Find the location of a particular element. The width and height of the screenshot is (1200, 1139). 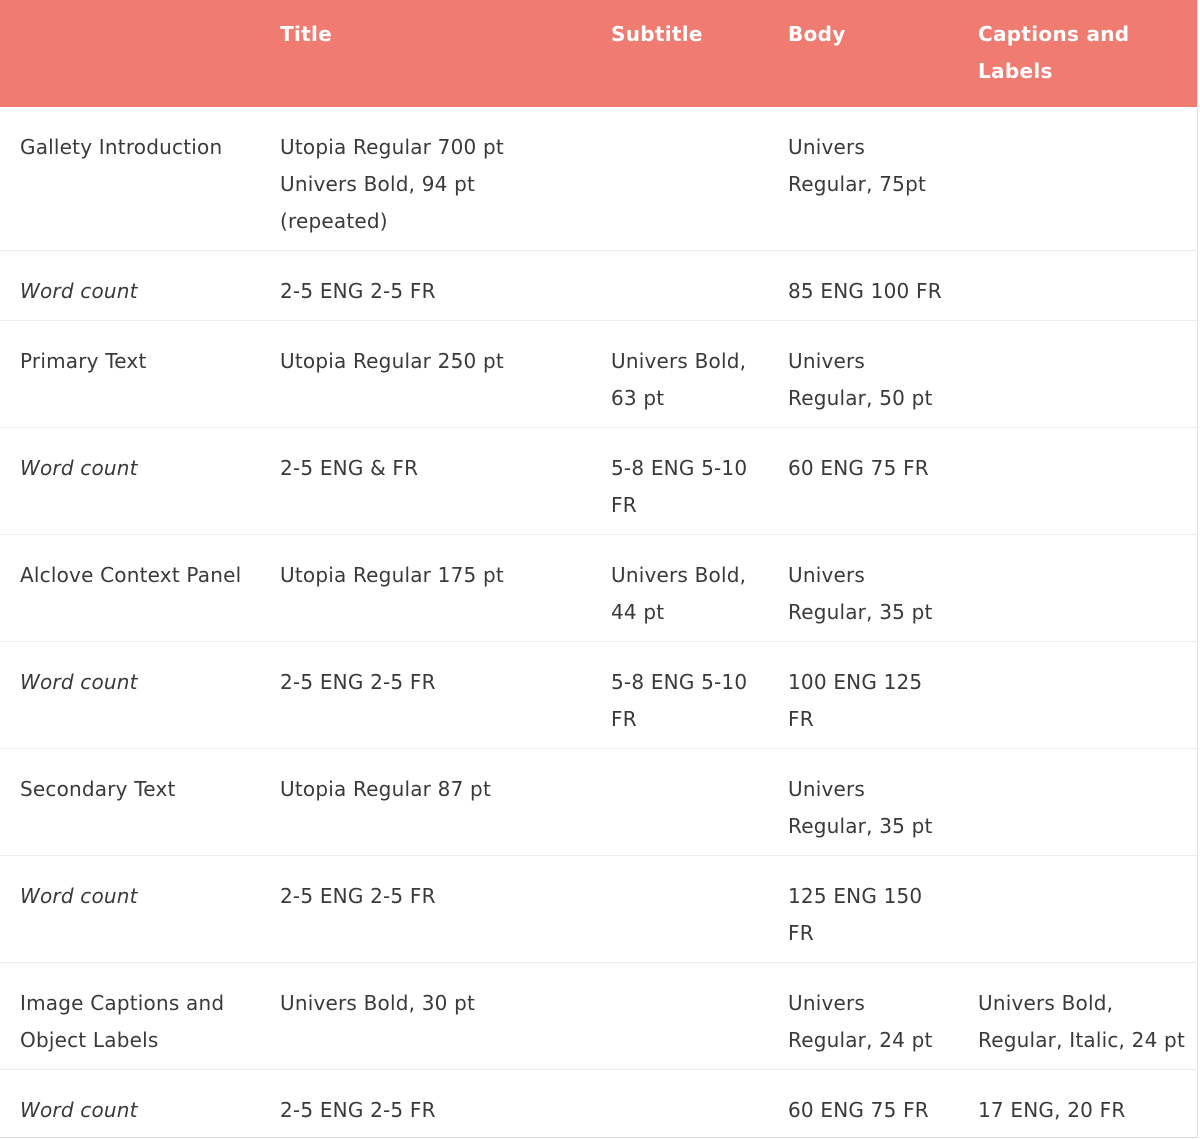

body-cell: Univers Regular, 75pt is located at coordinates (863, 179).